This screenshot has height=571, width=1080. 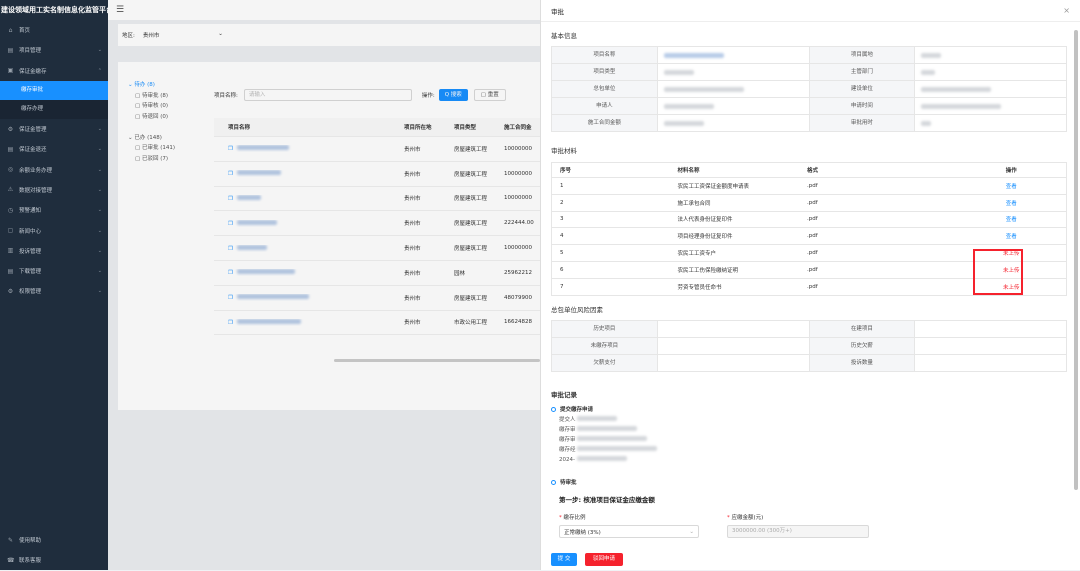 What do you see at coordinates (1076, 260) in the screenshot?
I see `drawer-scrollbar` at bounding box center [1076, 260].